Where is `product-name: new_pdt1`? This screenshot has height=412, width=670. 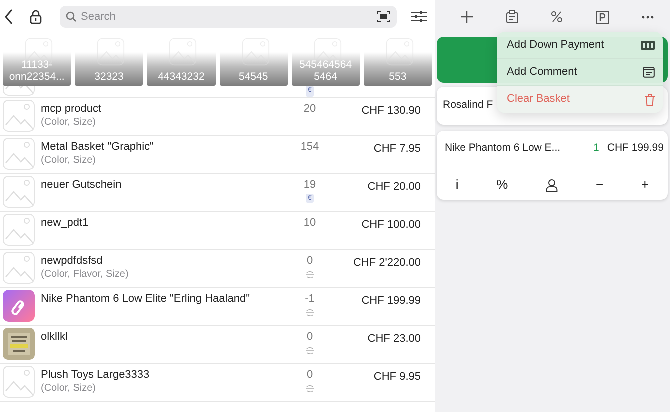 product-name: new_pdt1 is located at coordinates (65, 223).